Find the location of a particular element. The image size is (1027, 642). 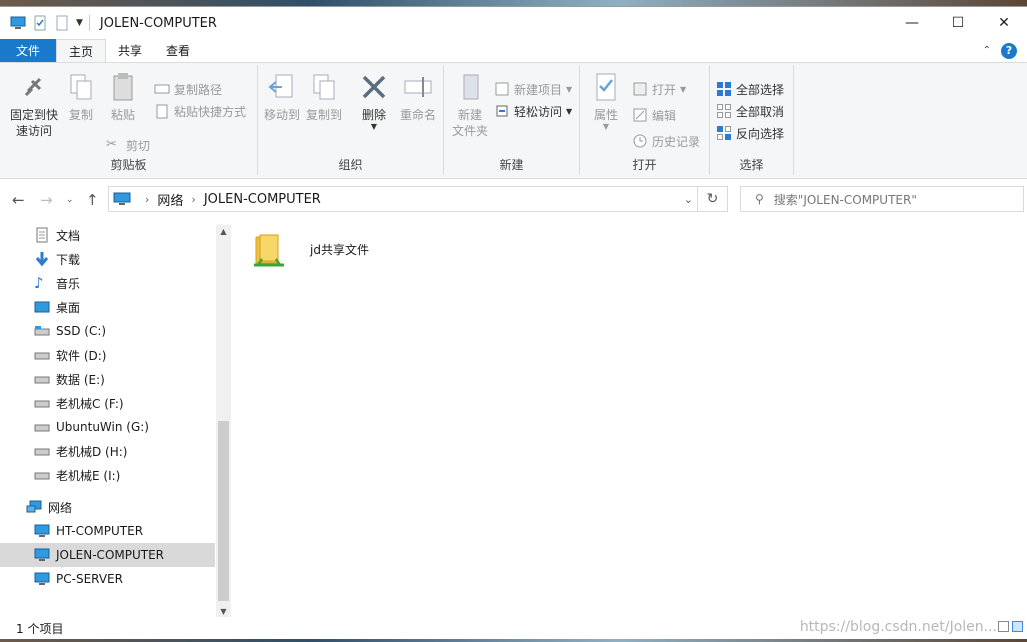

new-group-label: 新建 is located at coordinates (511, 165).